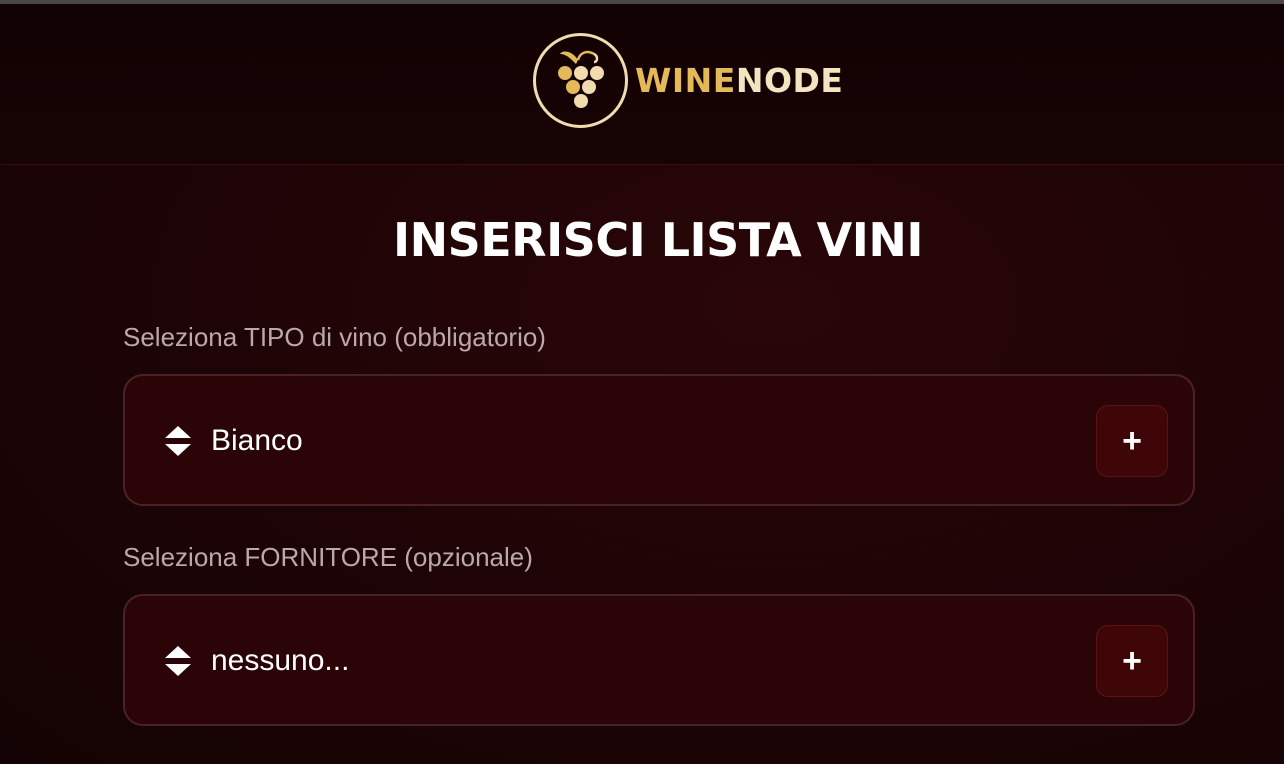 The image size is (1284, 764). Describe the element at coordinates (580, 80) in the screenshot. I see `grape-vine-icon` at that location.